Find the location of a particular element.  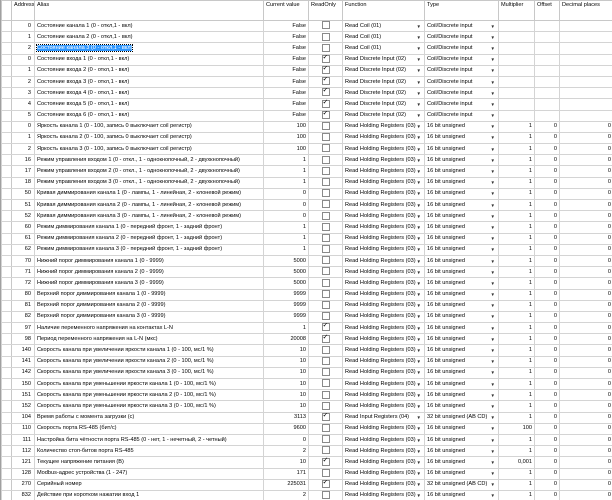

multiplier-cell is located at coordinates (516, 37).